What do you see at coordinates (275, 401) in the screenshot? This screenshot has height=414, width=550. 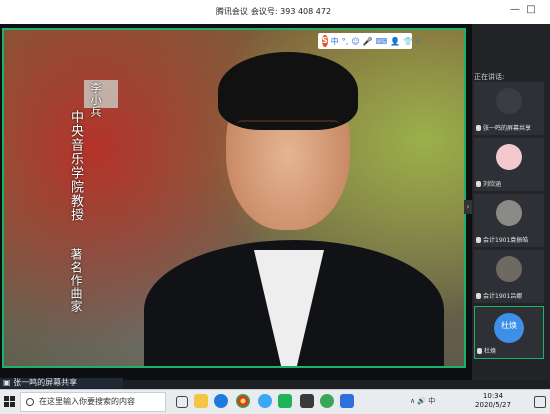 I see `windows-taskbar: 在这里输入你要搜索的内容 ∧ 🔊 中 10:34 2020/5/27` at bounding box center [275, 401].